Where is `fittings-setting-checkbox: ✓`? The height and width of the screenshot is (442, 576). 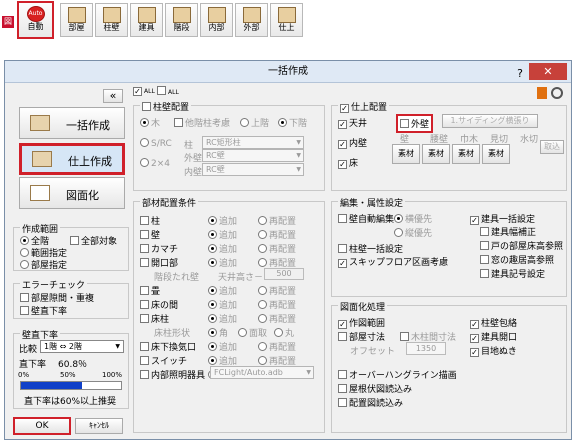
fittings-setting-checkbox: ✓ is located at coordinates (474, 220).